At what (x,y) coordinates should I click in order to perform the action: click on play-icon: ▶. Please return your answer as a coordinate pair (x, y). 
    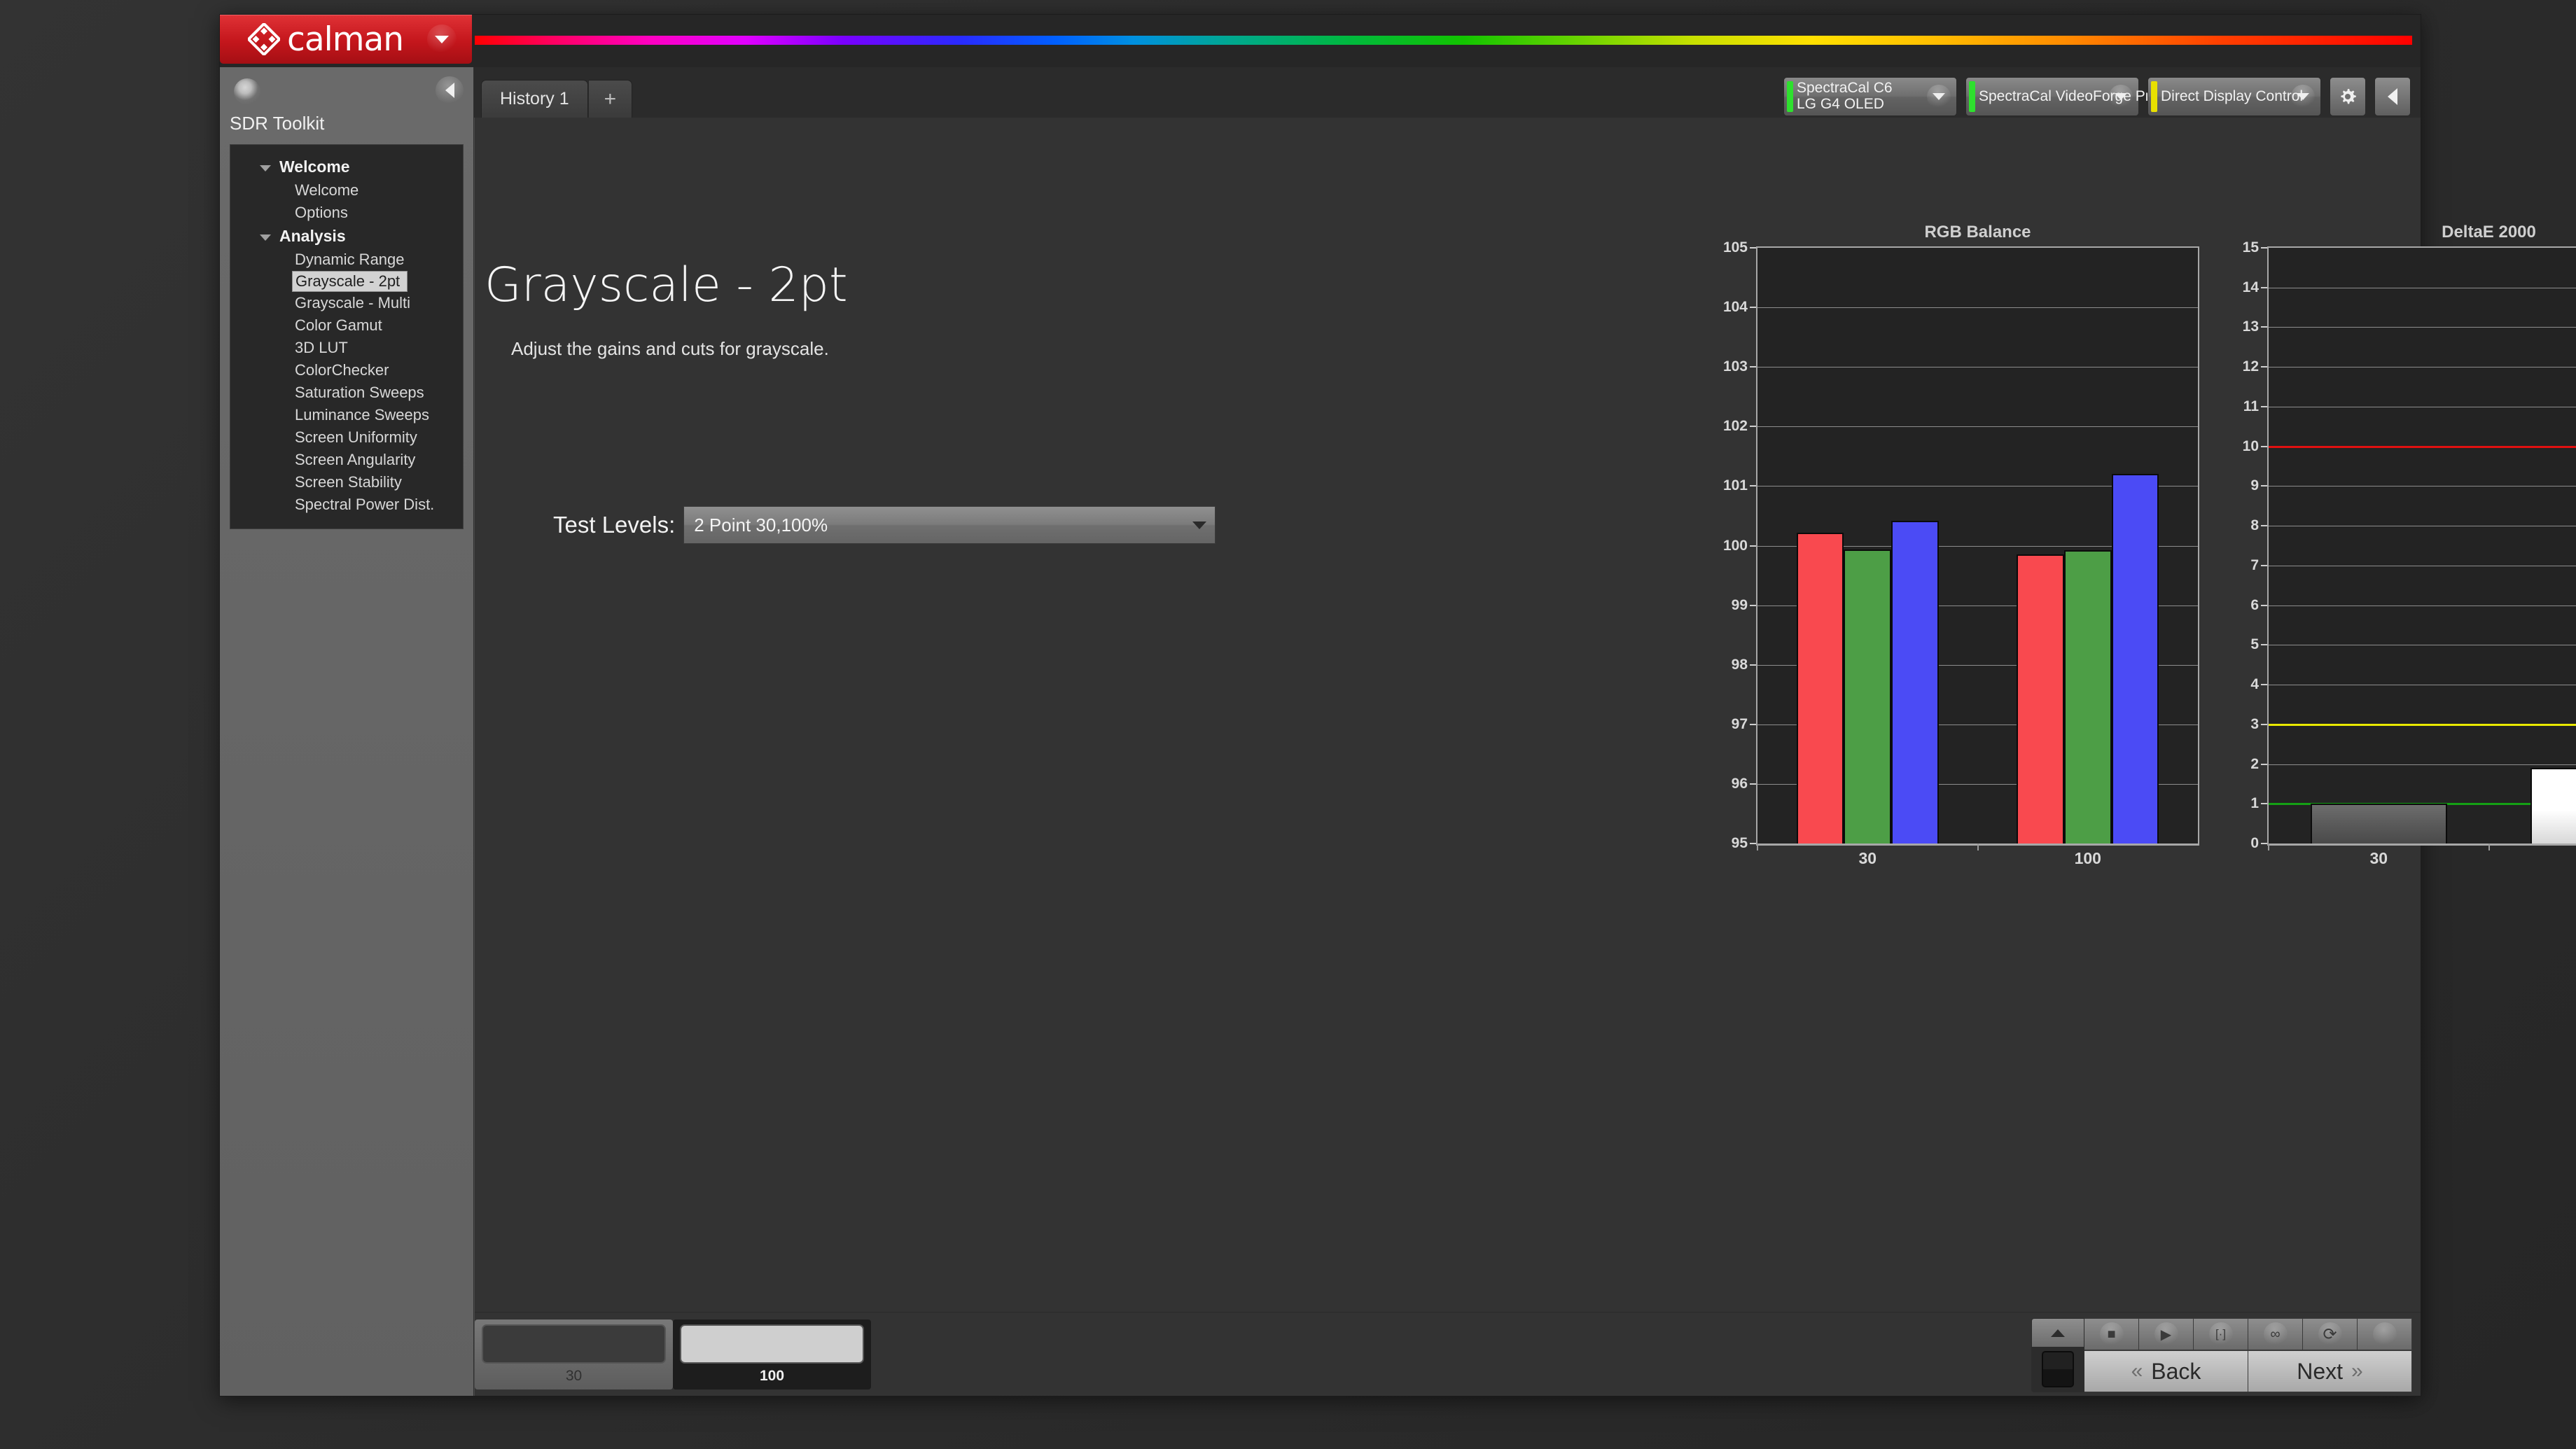
    Looking at the image, I should click on (2166, 1334).